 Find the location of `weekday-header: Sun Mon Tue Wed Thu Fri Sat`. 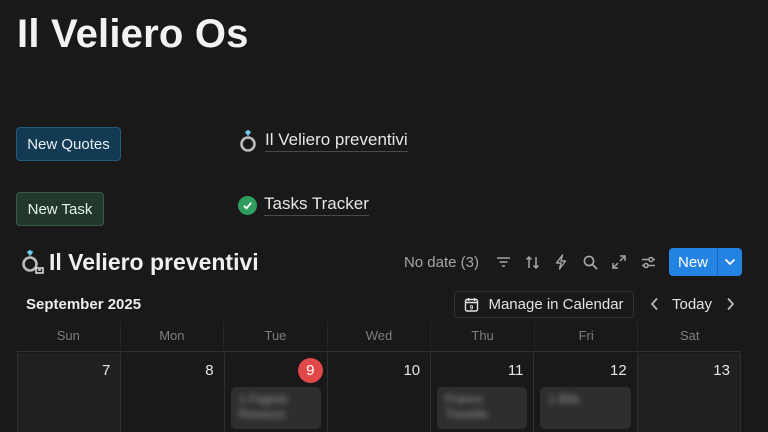

weekday-header: Sun Mon Tue Wed Thu Fri Sat is located at coordinates (379, 337).